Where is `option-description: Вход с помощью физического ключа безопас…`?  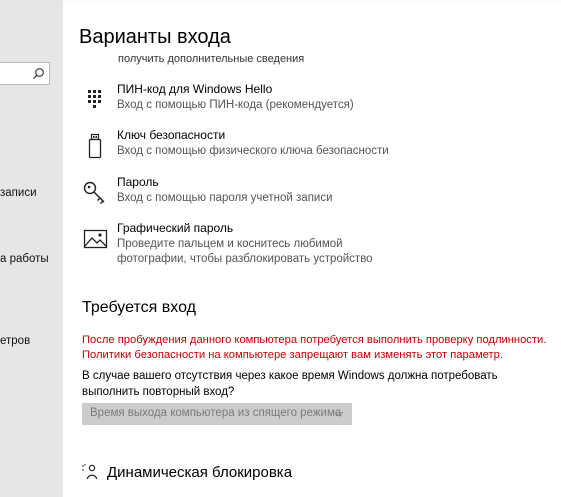
option-description: Вход с помощью физического ключа безопас… is located at coordinates (253, 151).